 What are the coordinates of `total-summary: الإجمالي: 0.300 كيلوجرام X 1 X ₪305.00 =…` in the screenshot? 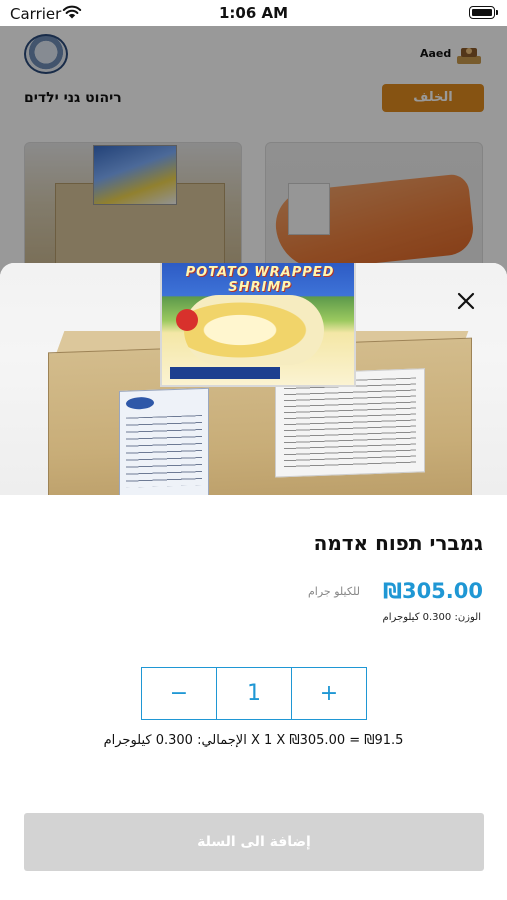 It's located at (253, 740).